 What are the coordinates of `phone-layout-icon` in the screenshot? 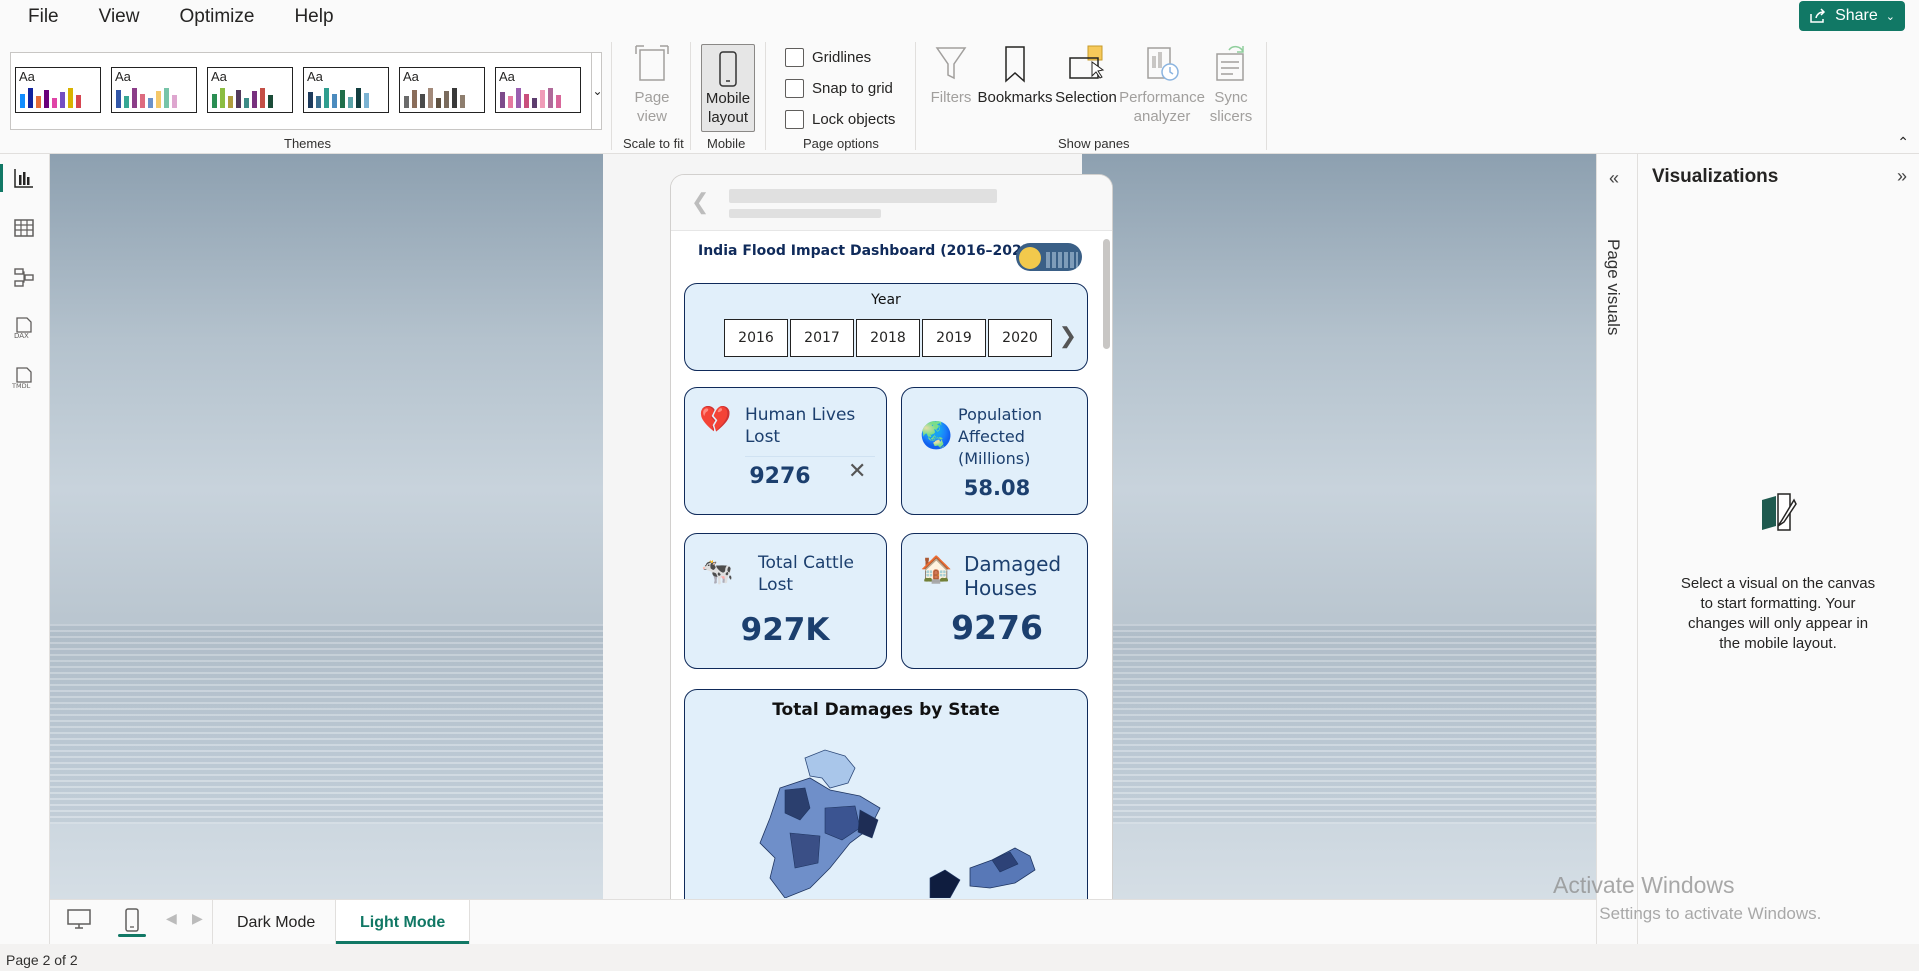 It's located at (132, 920).